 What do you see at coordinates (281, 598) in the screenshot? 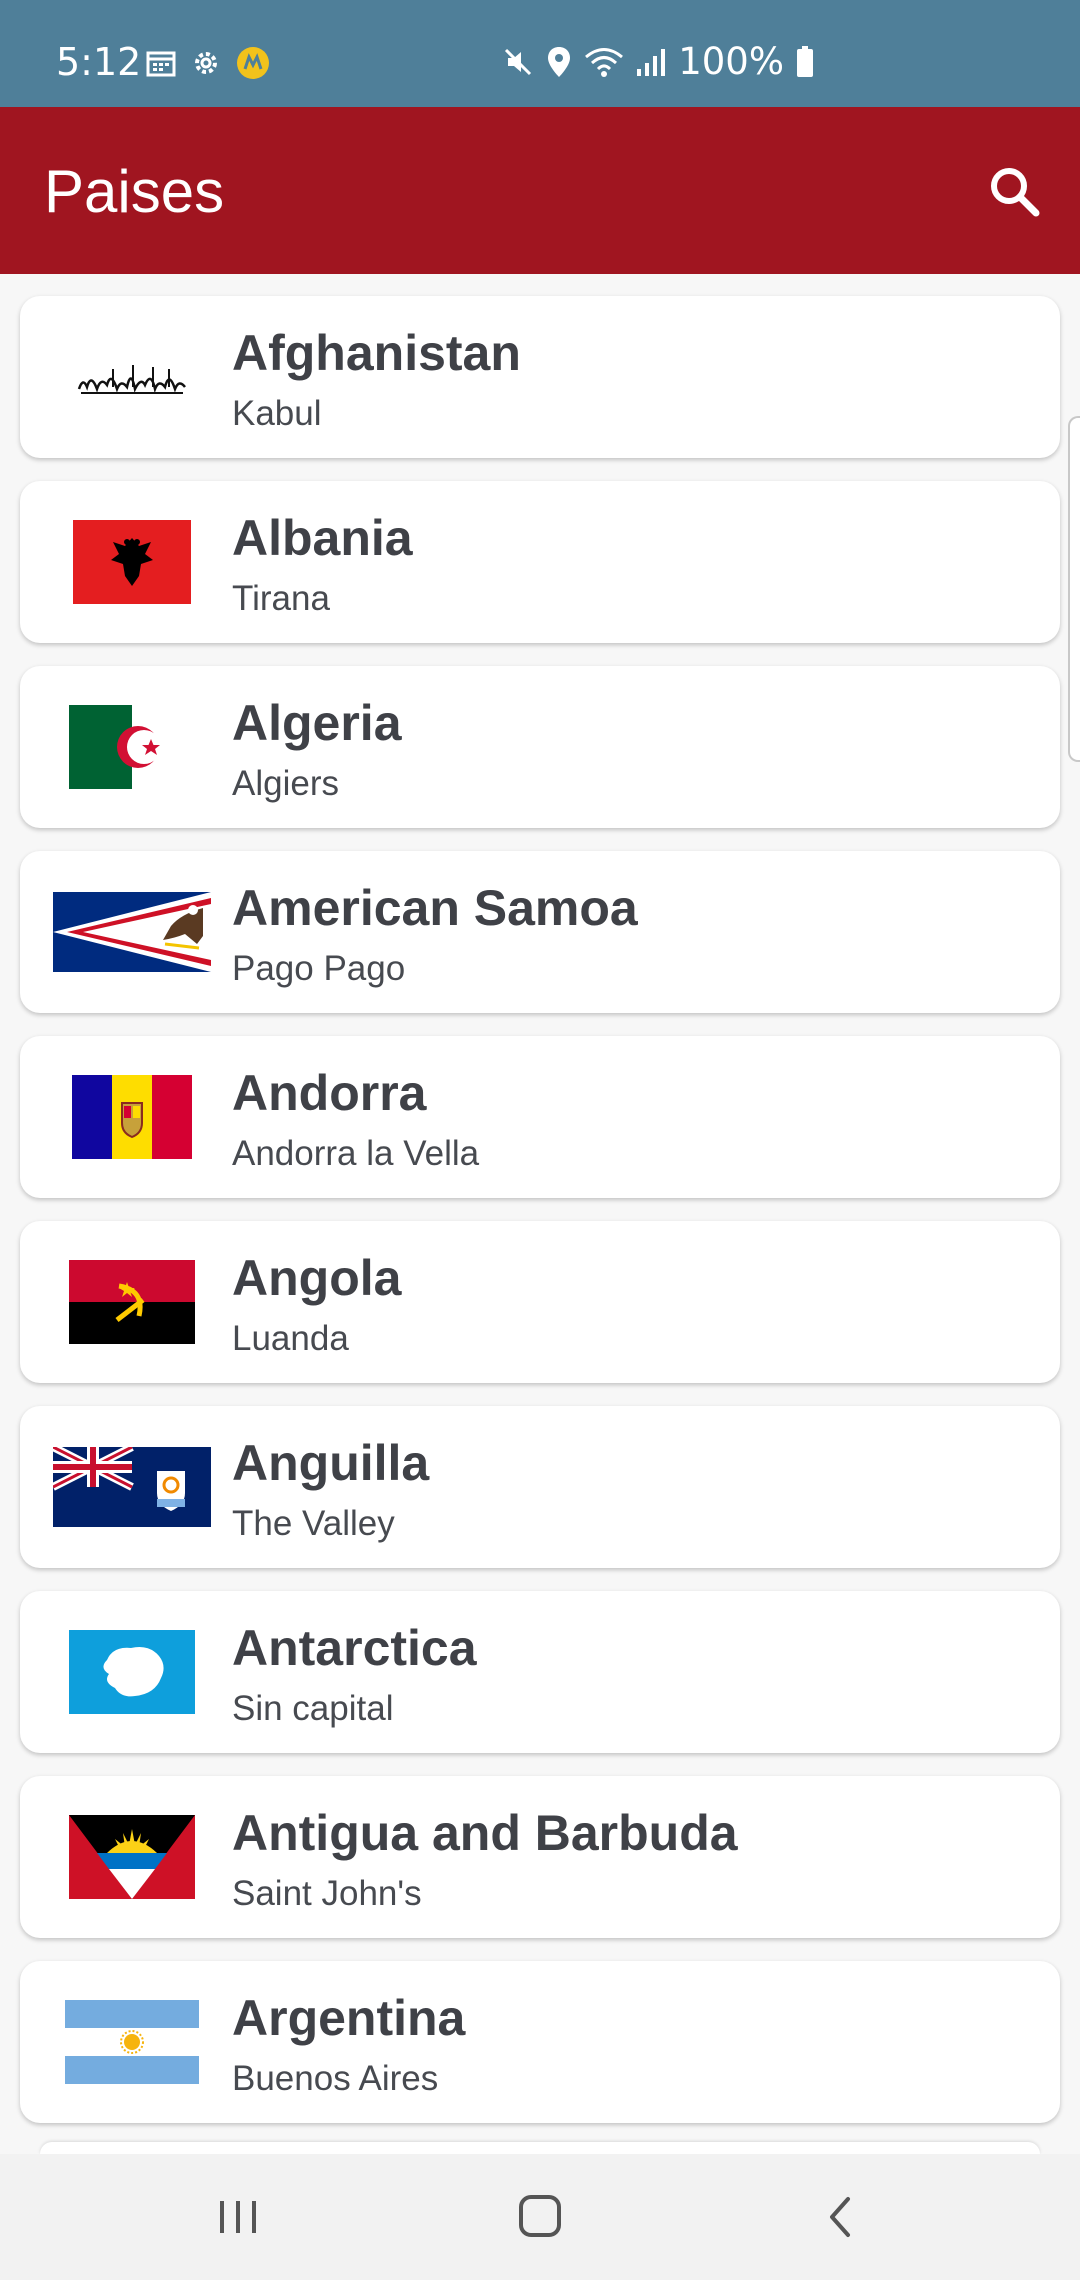
I see `country-capital: Tirana` at bounding box center [281, 598].